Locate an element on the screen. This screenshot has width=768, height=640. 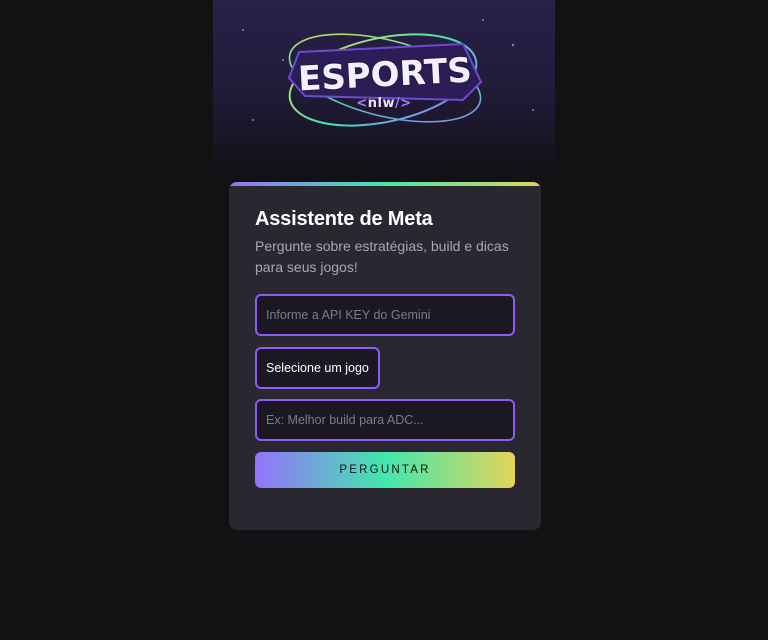
esports-logo: ESPORTS is located at coordinates (388, 73).